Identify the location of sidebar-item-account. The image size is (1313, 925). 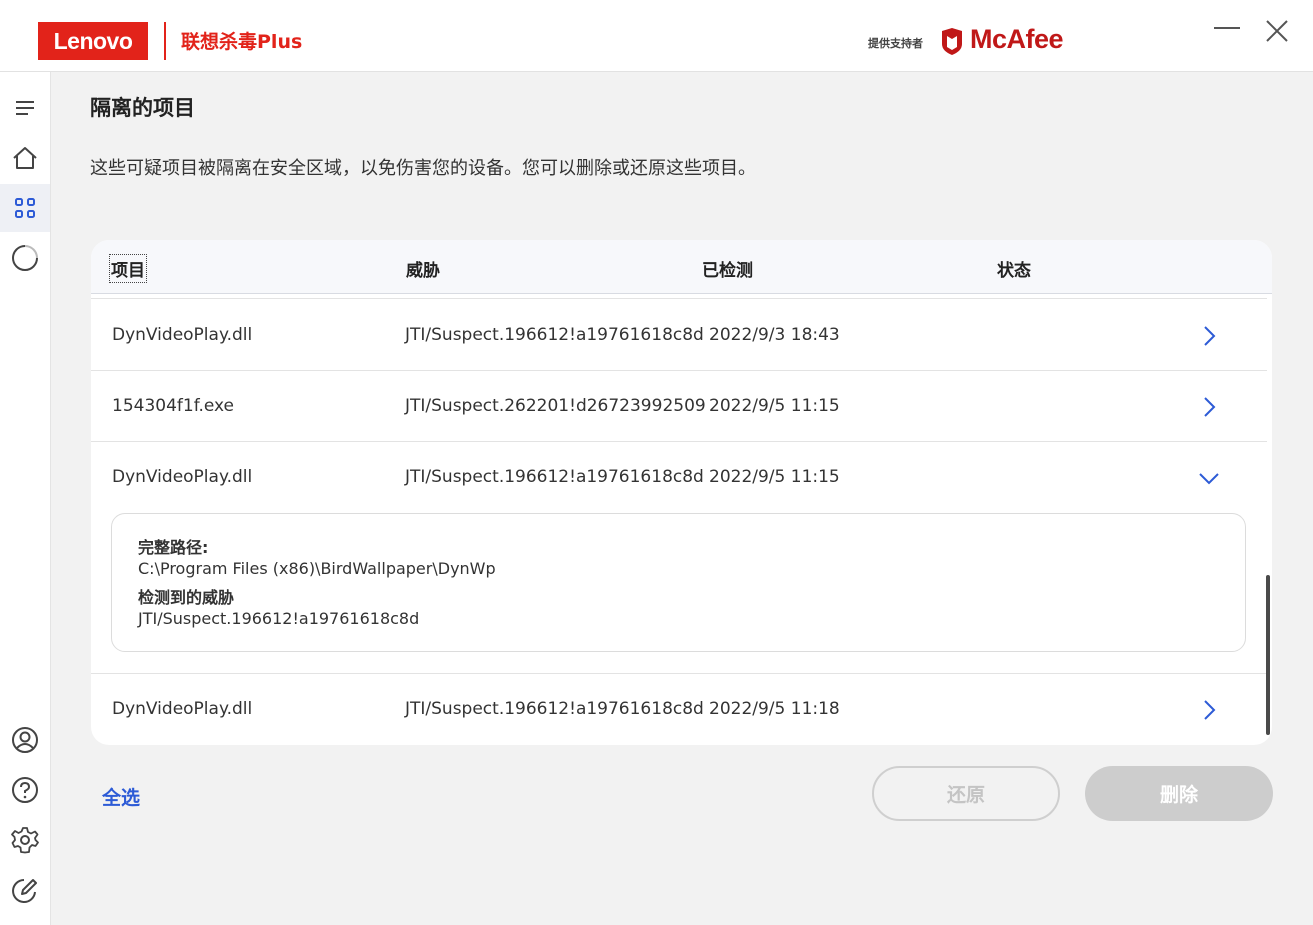
(25, 740).